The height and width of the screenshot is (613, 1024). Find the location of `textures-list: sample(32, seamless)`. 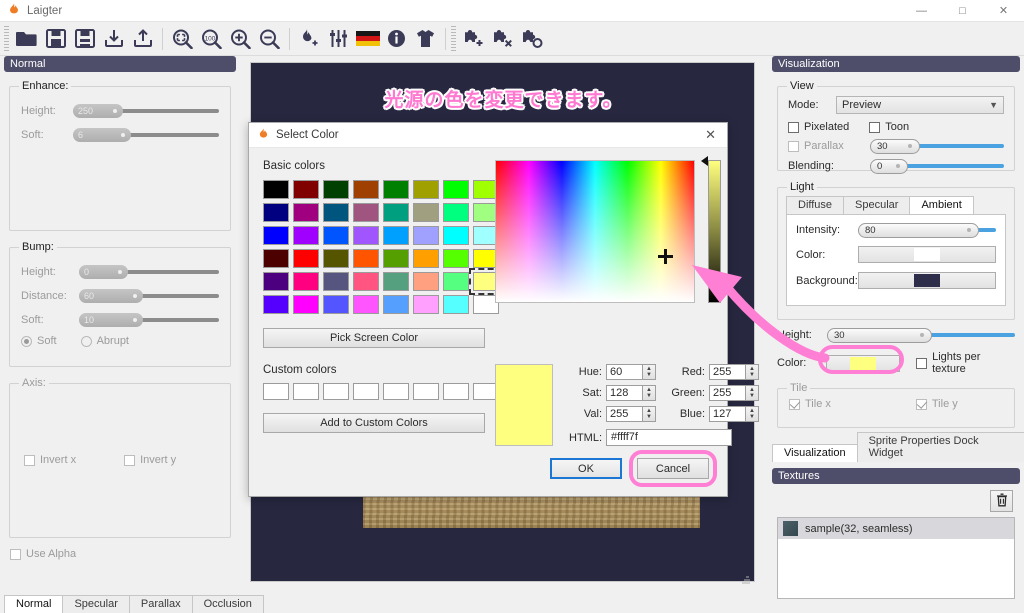

textures-list: sample(32, seamless) is located at coordinates (896, 558).